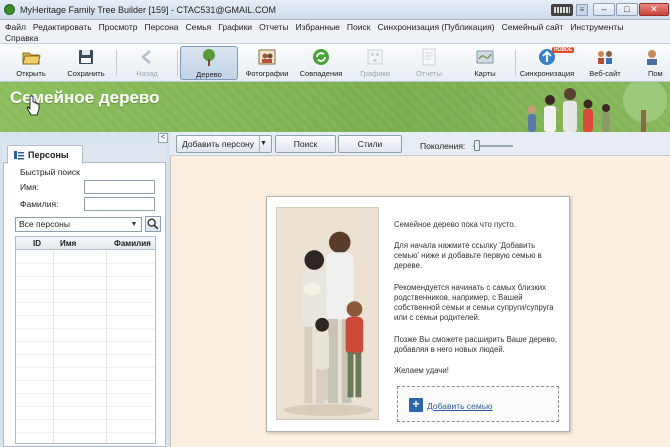  Describe the element at coordinates (627, 9) in the screenshot. I see `maximize-button: □` at that location.